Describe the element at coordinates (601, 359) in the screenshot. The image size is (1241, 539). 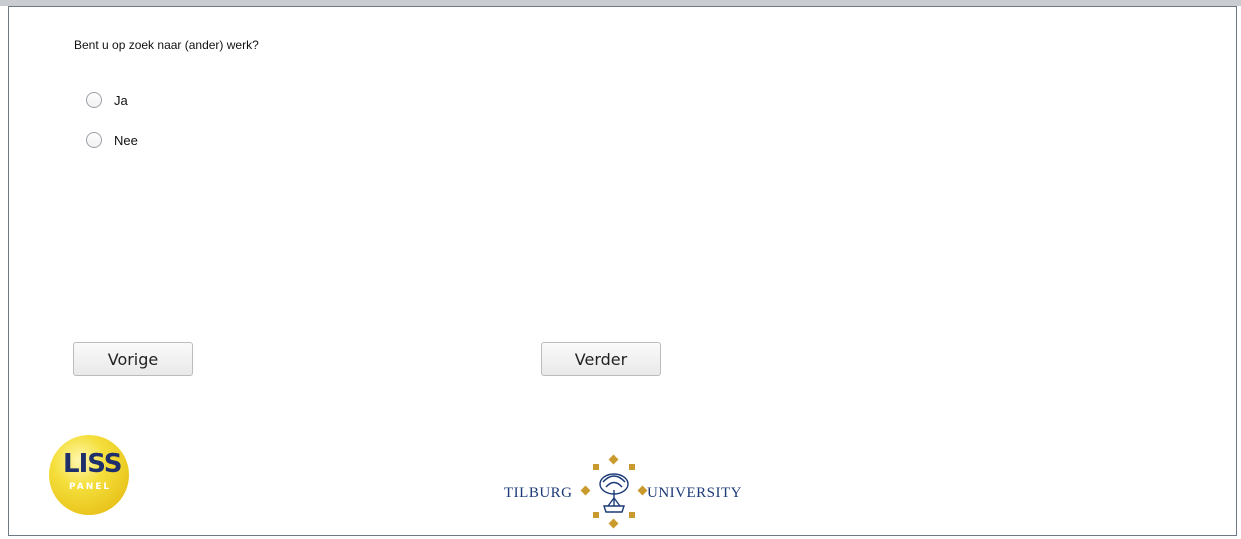
I see `next-button: Verder` at that location.